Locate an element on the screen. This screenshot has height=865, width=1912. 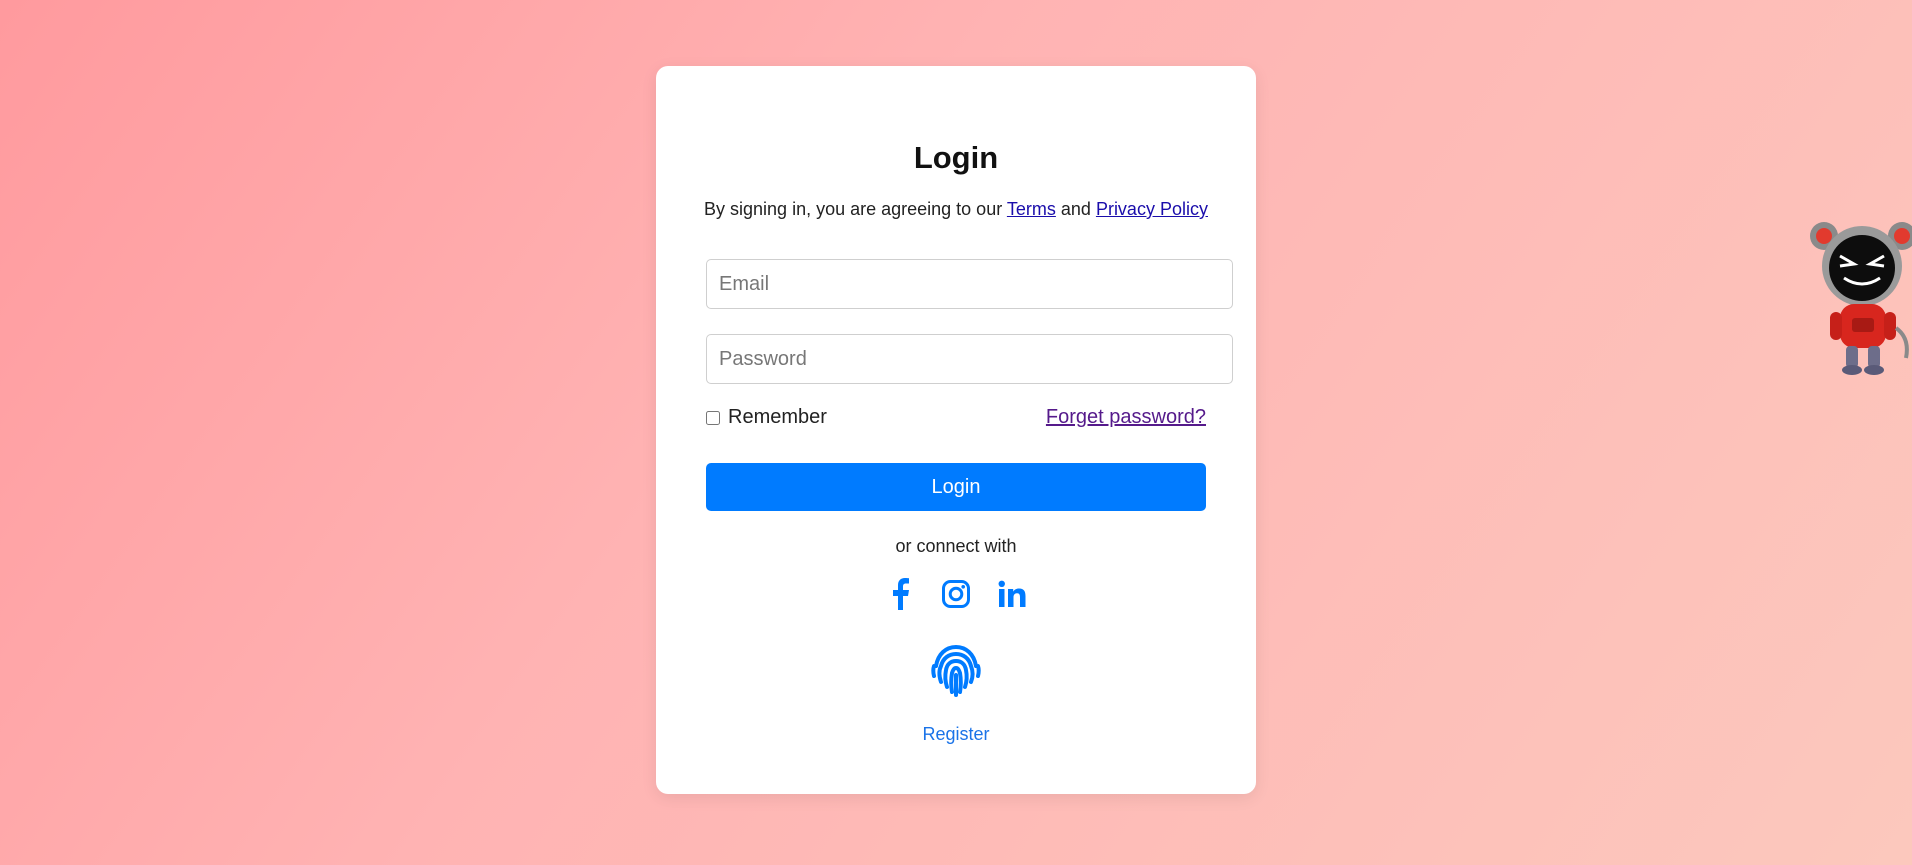
email-field is located at coordinates (969, 284).